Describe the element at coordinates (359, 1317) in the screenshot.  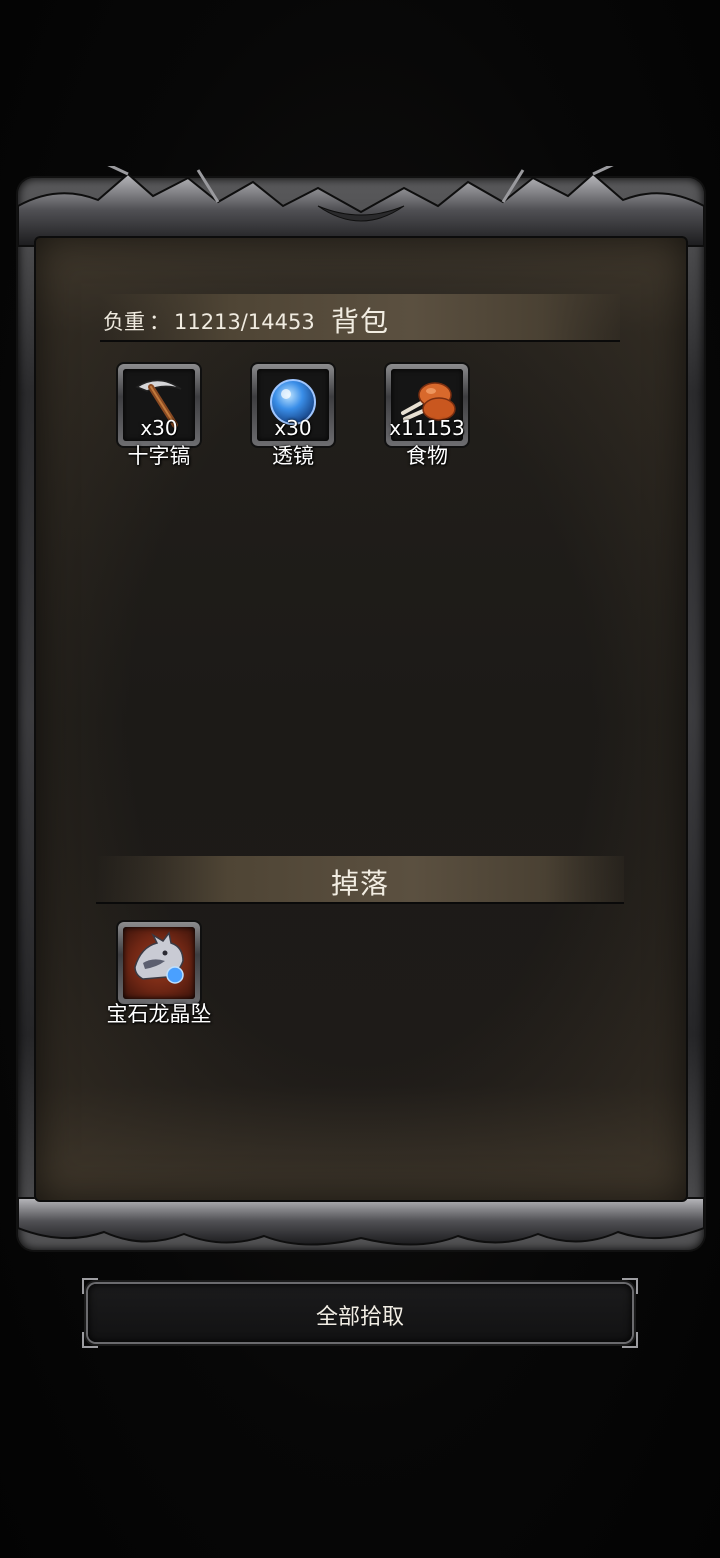
I see `pick-all-label: 全部拾取` at that location.